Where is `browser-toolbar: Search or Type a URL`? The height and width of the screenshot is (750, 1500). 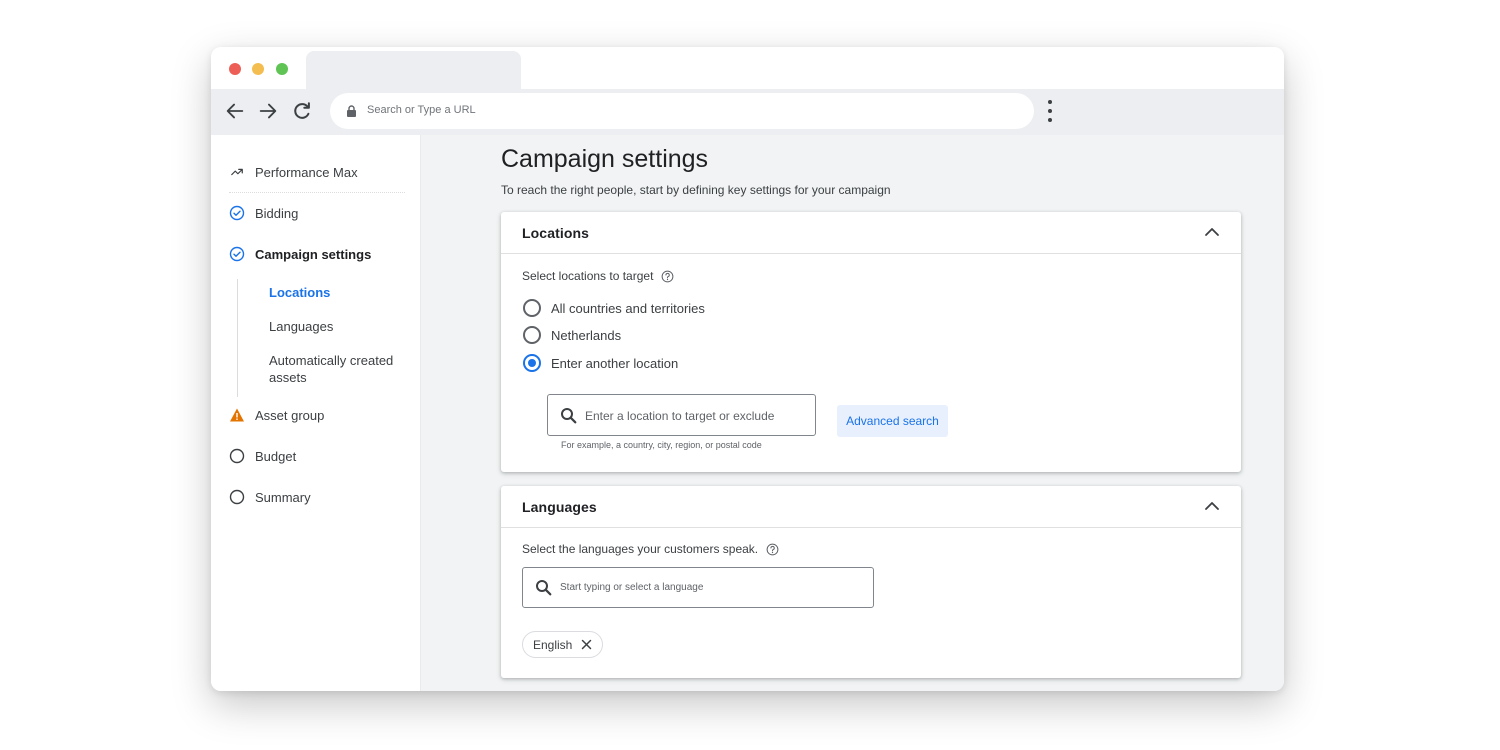 browser-toolbar: Search or Type a URL is located at coordinates (747, 112).